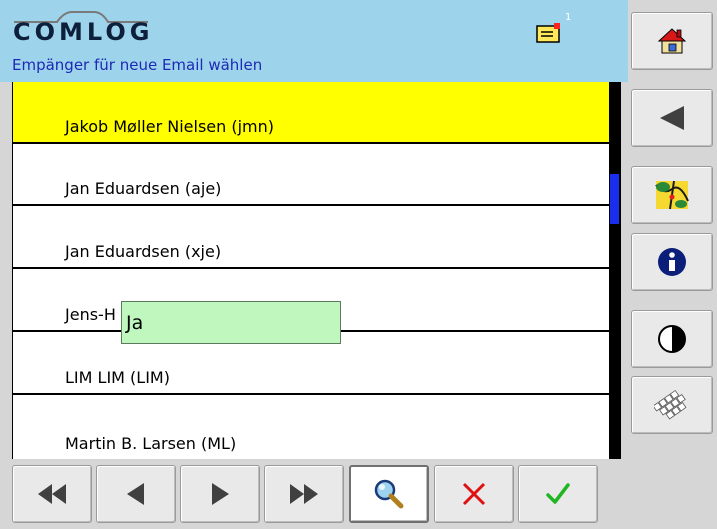 This screenshot has height=529, width=717. I want to click on last-page-icon, so click(304, 494).